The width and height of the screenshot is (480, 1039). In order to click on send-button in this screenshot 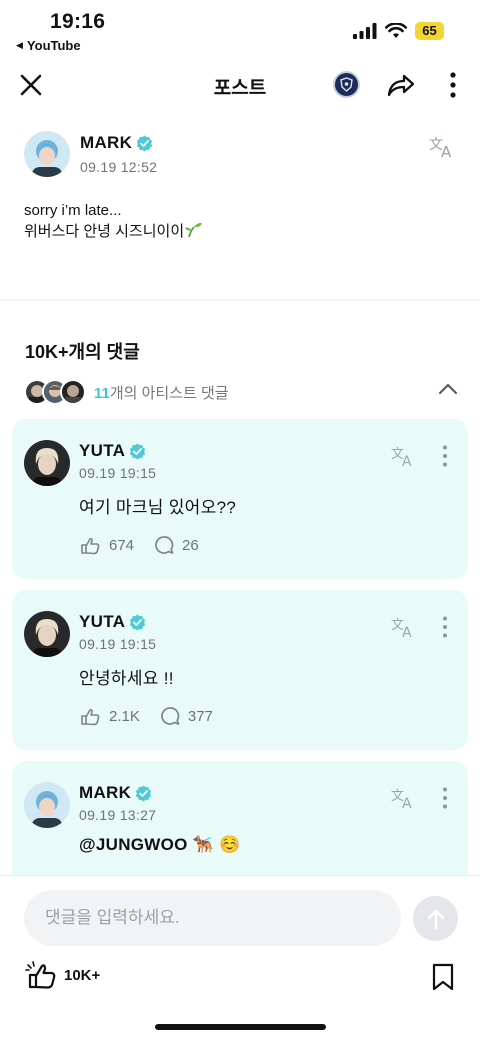, I will do `click(435, 918)`.